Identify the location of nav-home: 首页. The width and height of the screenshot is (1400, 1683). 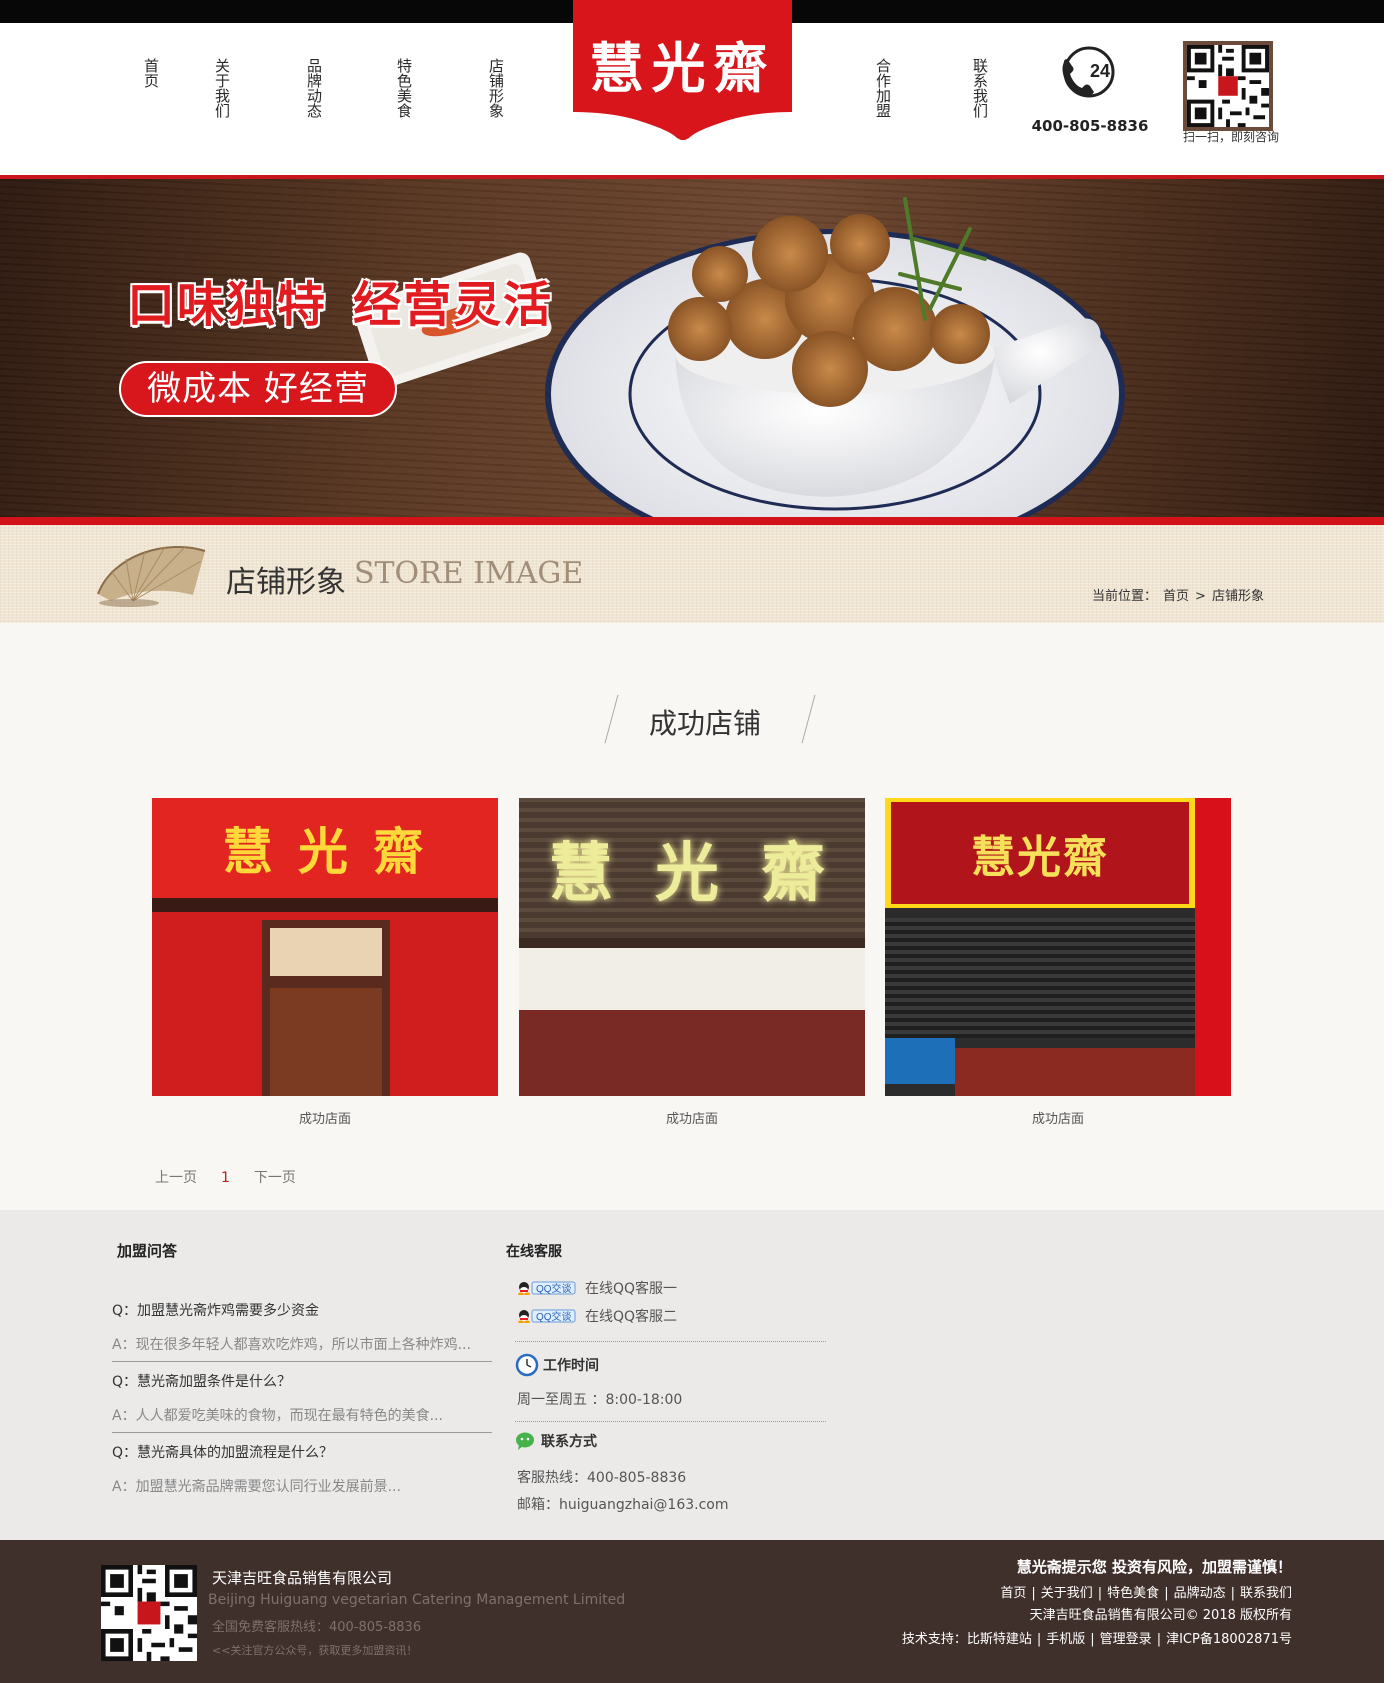
(149, 73).